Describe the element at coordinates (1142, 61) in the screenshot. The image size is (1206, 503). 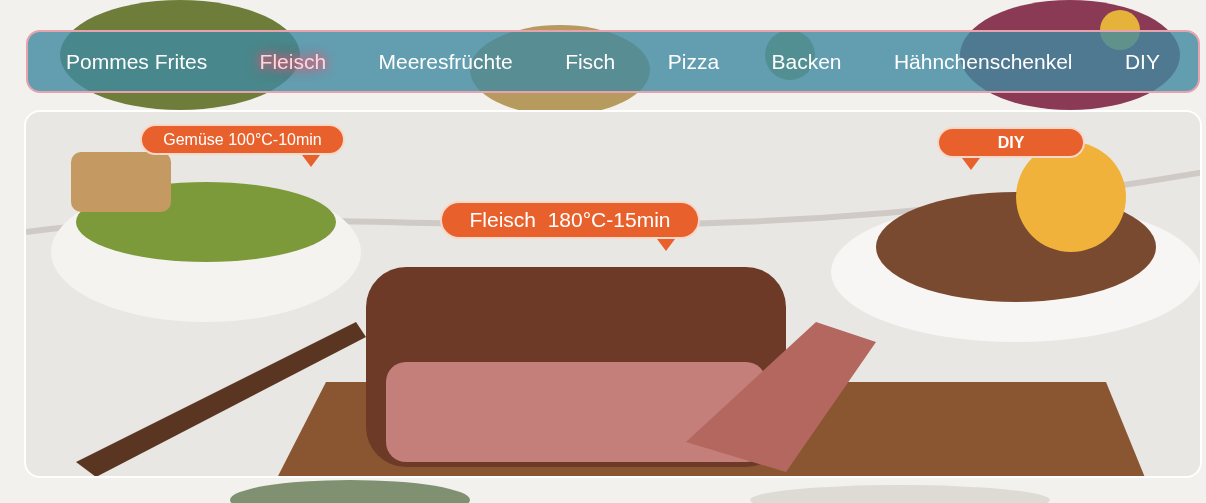
I see `category-tab: DIY` at that location.